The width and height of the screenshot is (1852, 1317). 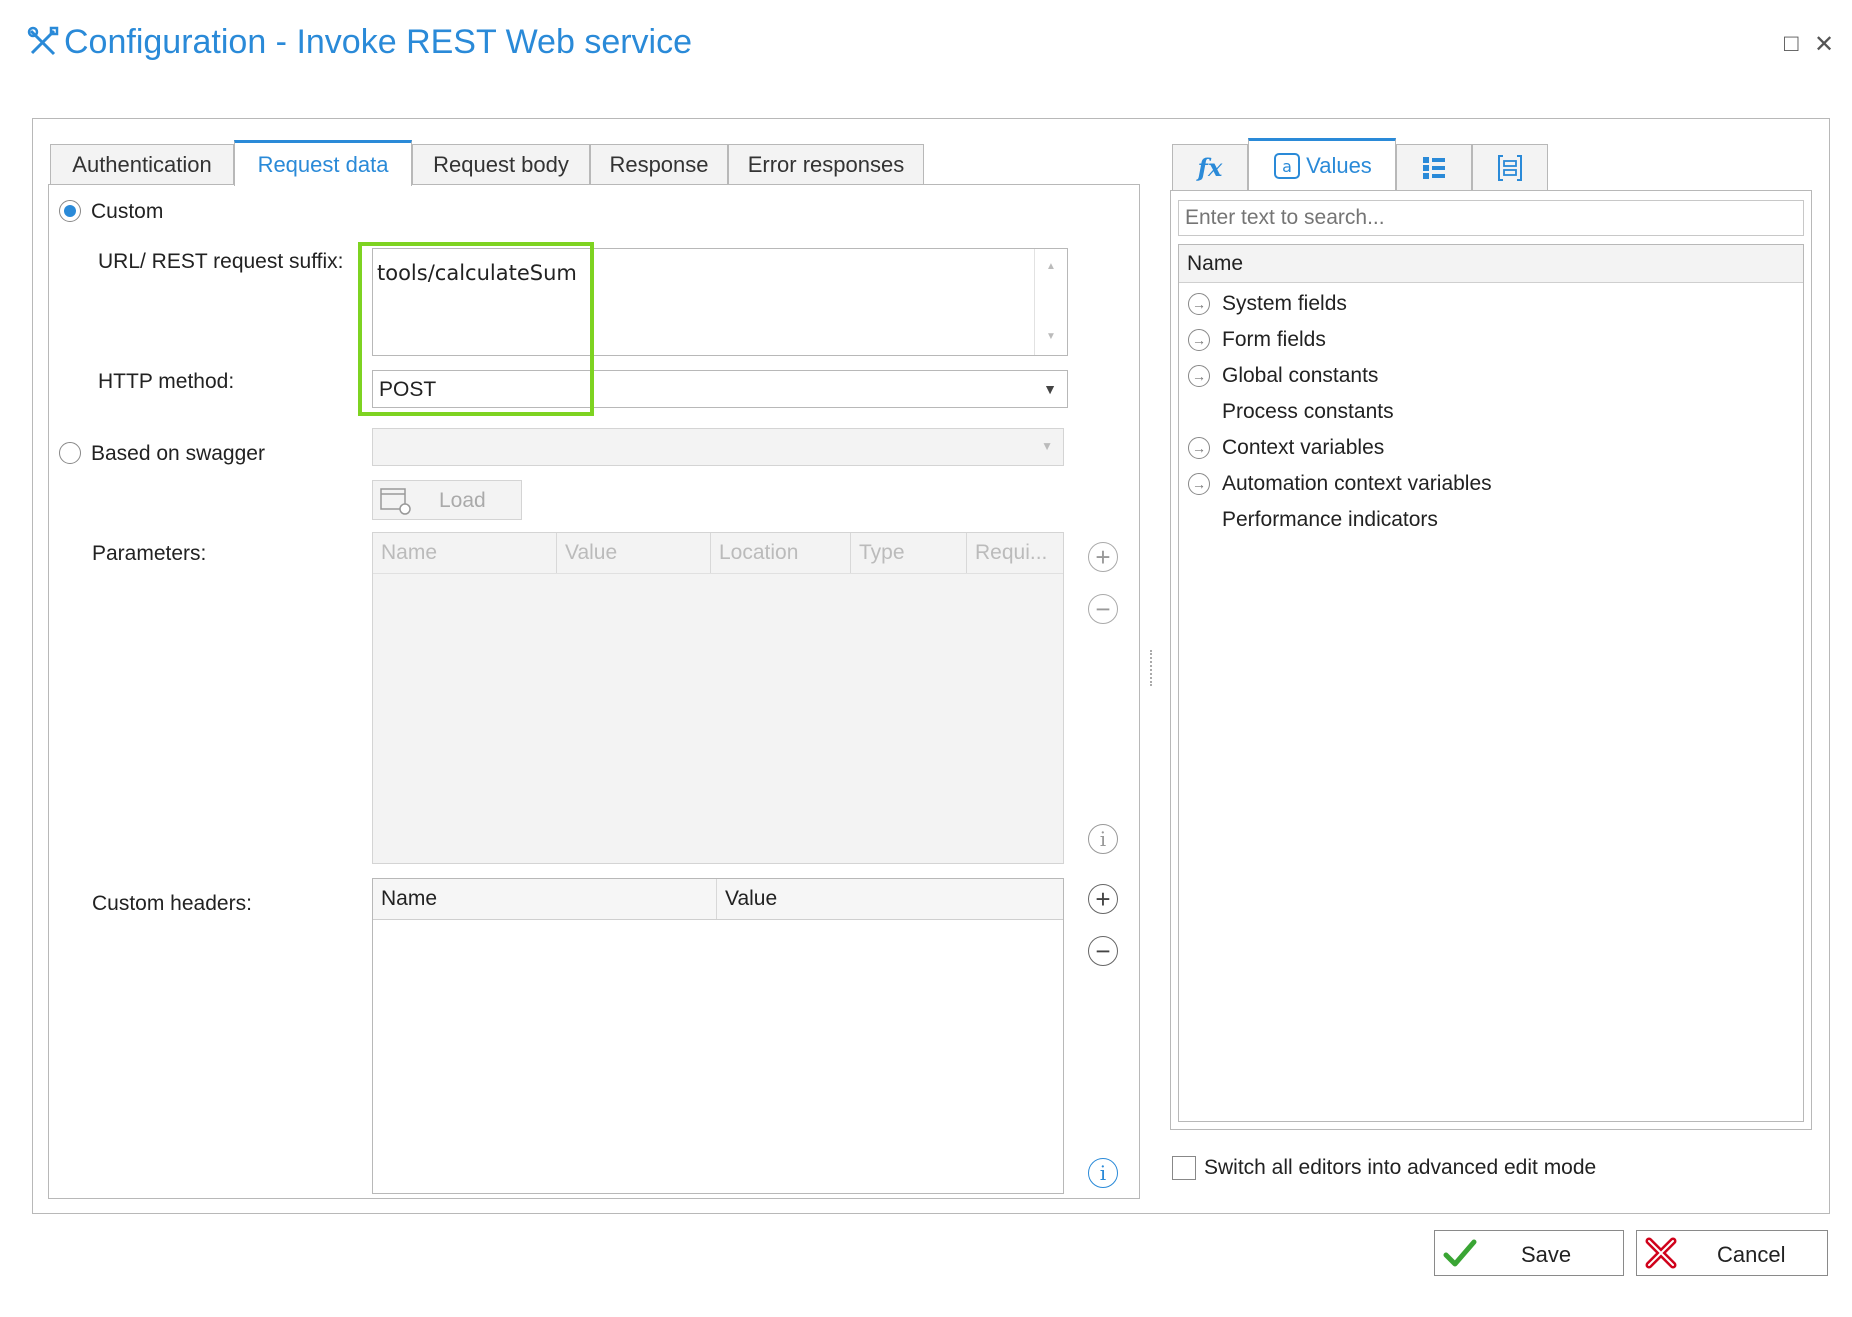 What do you see at coordinates (909, 553) in the screenshot?
I see `column-header: Type` at bounding box center [909, 553].